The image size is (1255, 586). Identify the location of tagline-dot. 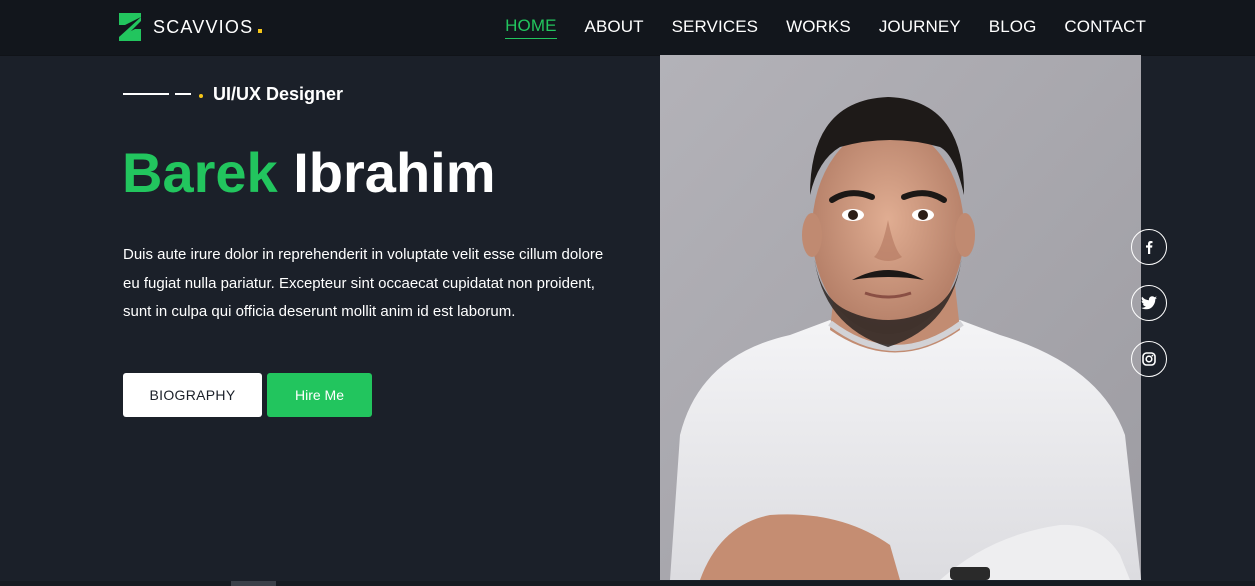
(201, 96).